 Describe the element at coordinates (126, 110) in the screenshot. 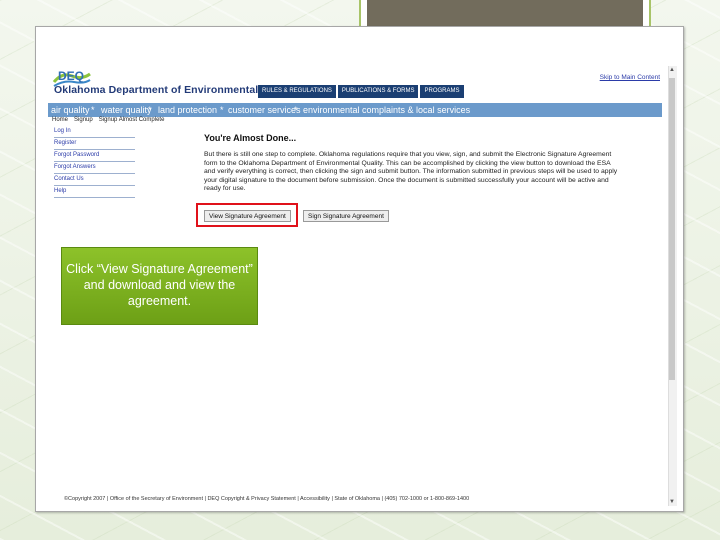

I see `category-water-quality: water quality` at that location.